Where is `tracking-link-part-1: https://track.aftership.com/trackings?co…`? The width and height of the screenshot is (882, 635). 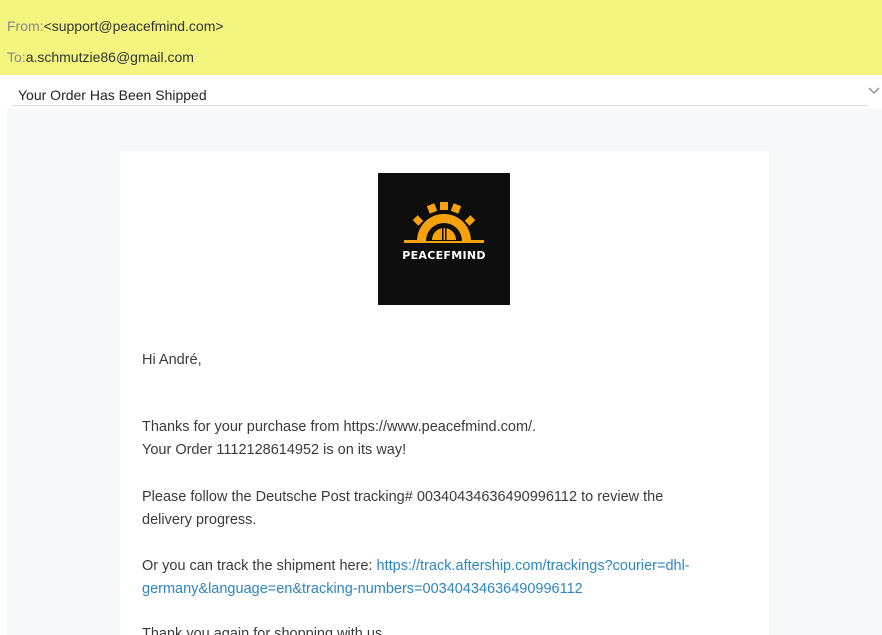
tracking-link-part-1: https://track.aftership.com/trackings?co… is located at coordinates (533, 566).